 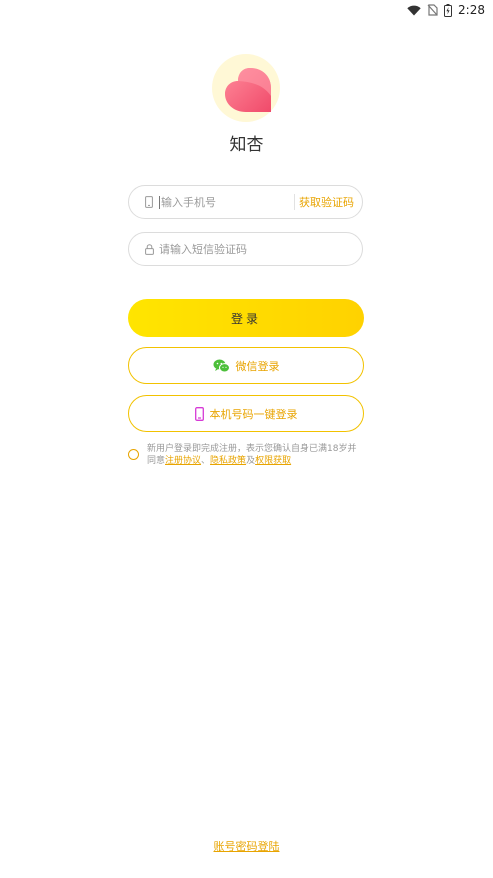 What do you see at coordinates (432, 10) in the screenshot?
I see `no-sim-icon` at bounding box center [432, 10].